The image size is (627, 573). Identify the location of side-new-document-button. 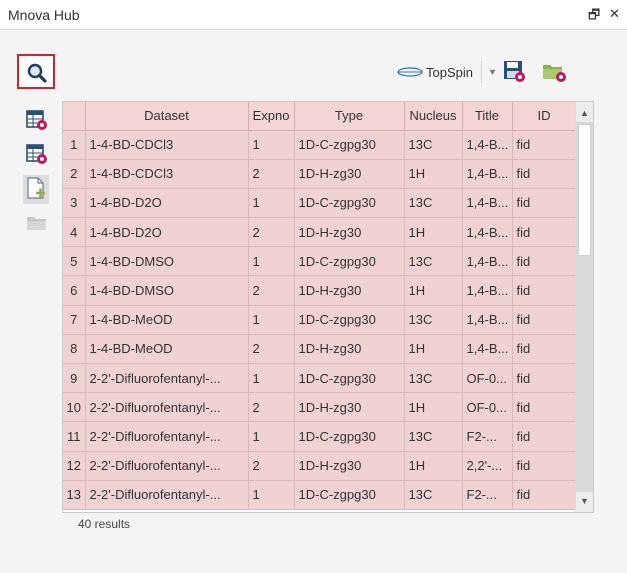
(36, 189).